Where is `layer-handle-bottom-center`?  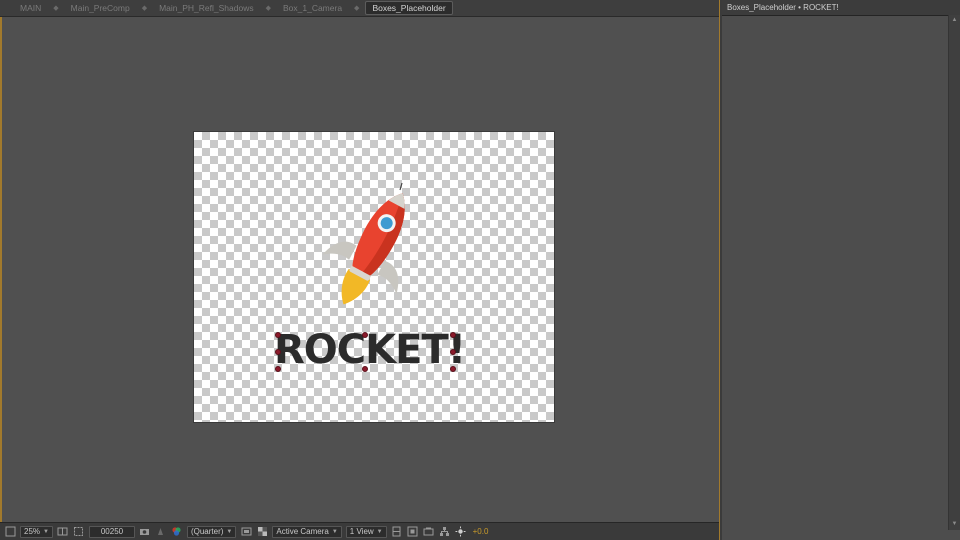
layer-handle-bottom-center is located at coordinates (365, 369).